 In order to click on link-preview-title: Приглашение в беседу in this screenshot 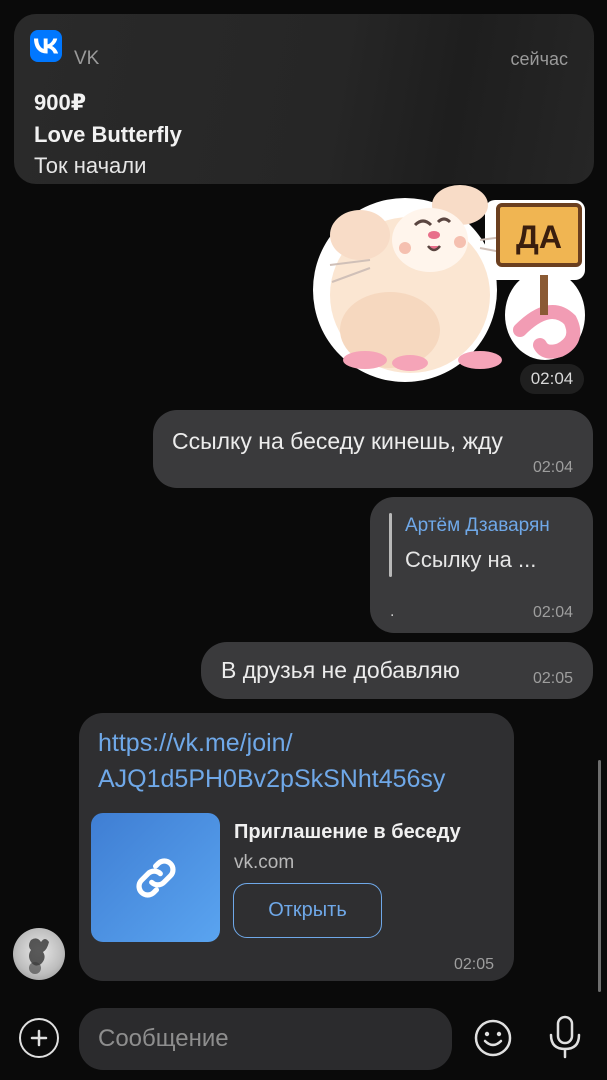, I will do `click(347, 832)`.